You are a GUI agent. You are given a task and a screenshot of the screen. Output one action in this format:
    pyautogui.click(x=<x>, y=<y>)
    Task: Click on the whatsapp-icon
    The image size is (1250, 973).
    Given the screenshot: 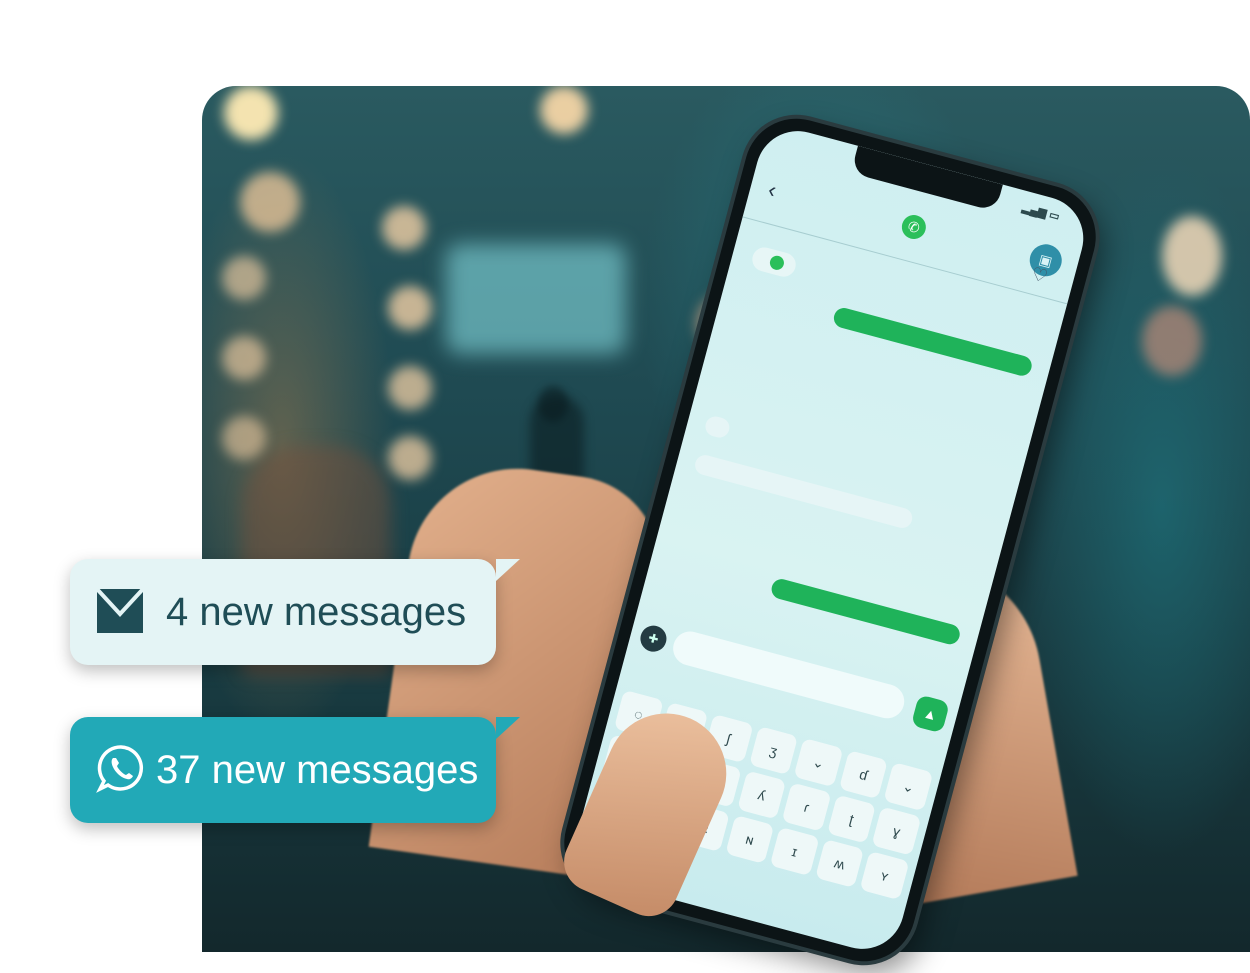 What is the action you would take?
    pyautogui.click(x=120, y=769)
    